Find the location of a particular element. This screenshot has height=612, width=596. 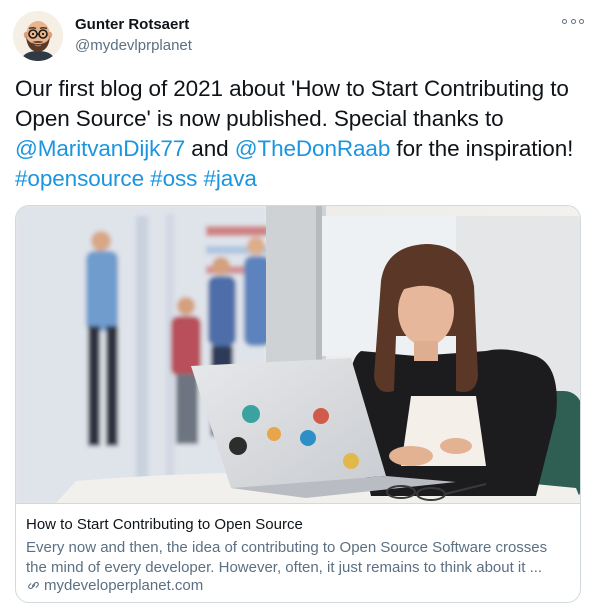

author-name: Gunter Rotsaert is located at coordinates (132, 24).